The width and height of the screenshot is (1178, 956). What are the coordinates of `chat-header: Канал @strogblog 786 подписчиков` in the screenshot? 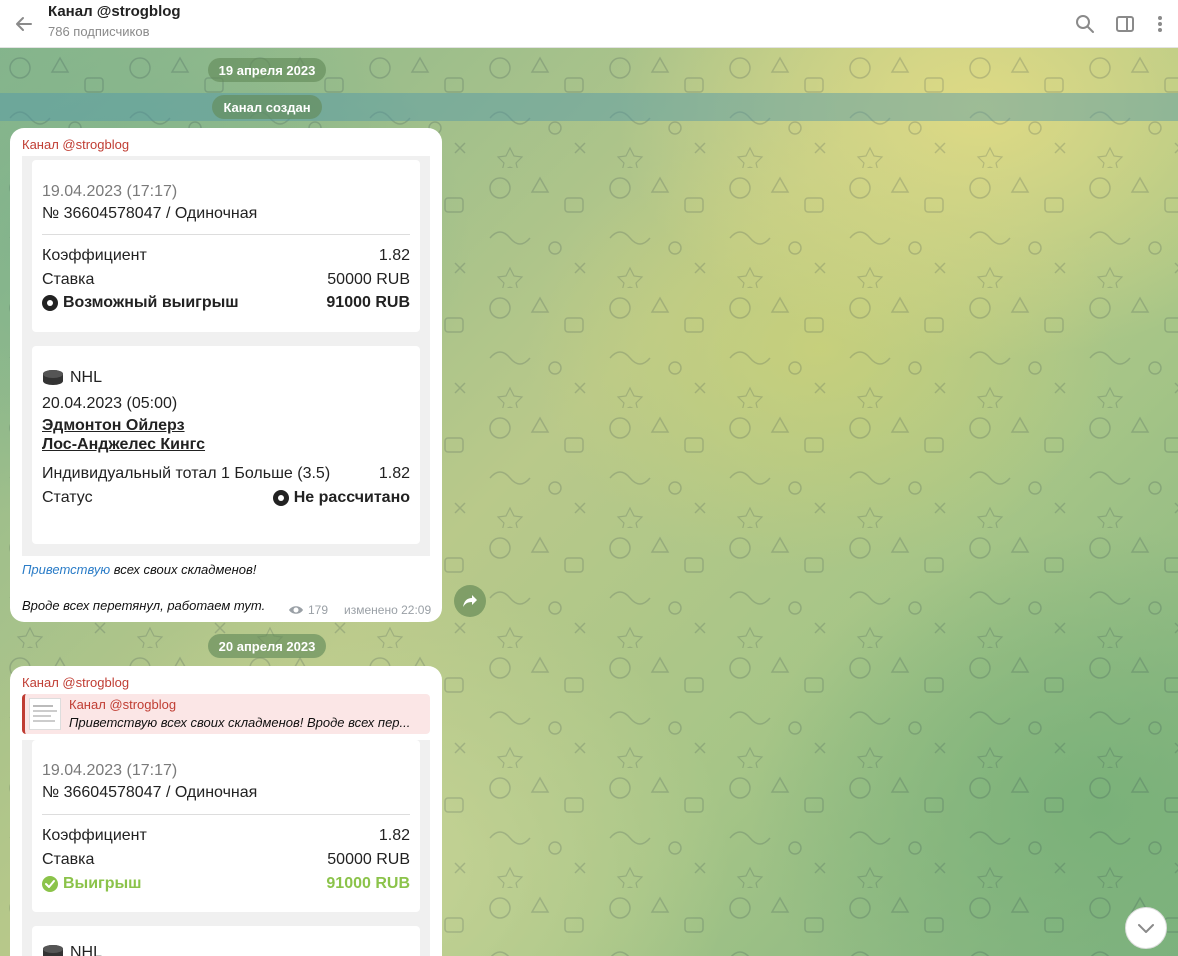 It's located at (589, 24).